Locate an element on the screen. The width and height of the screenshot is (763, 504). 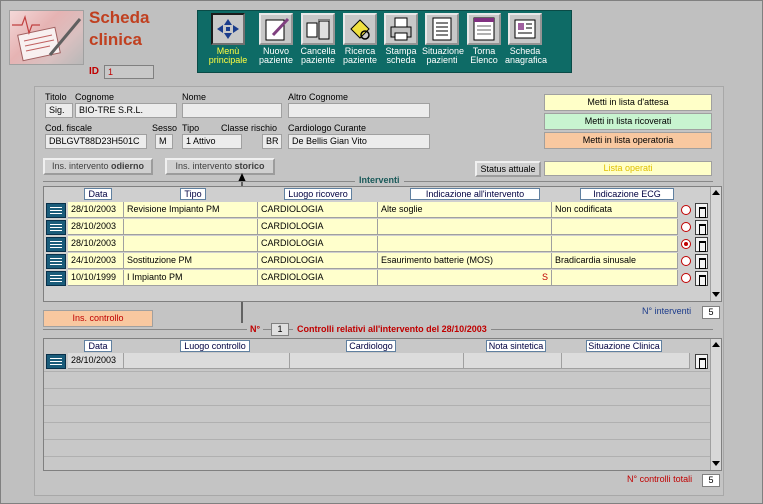
cognome-label: Cognome is located at coordinates (95, 97).